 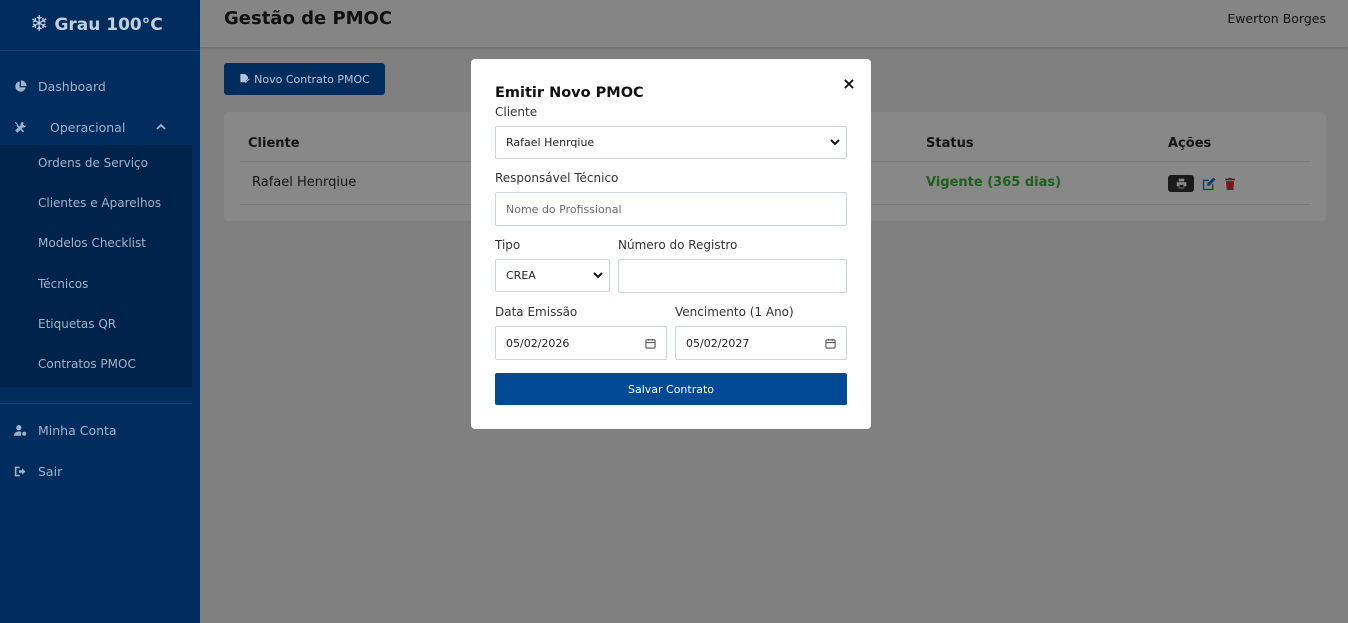 I want to click on user-name: Ewerton Borges, so click(x=1276, y=18).